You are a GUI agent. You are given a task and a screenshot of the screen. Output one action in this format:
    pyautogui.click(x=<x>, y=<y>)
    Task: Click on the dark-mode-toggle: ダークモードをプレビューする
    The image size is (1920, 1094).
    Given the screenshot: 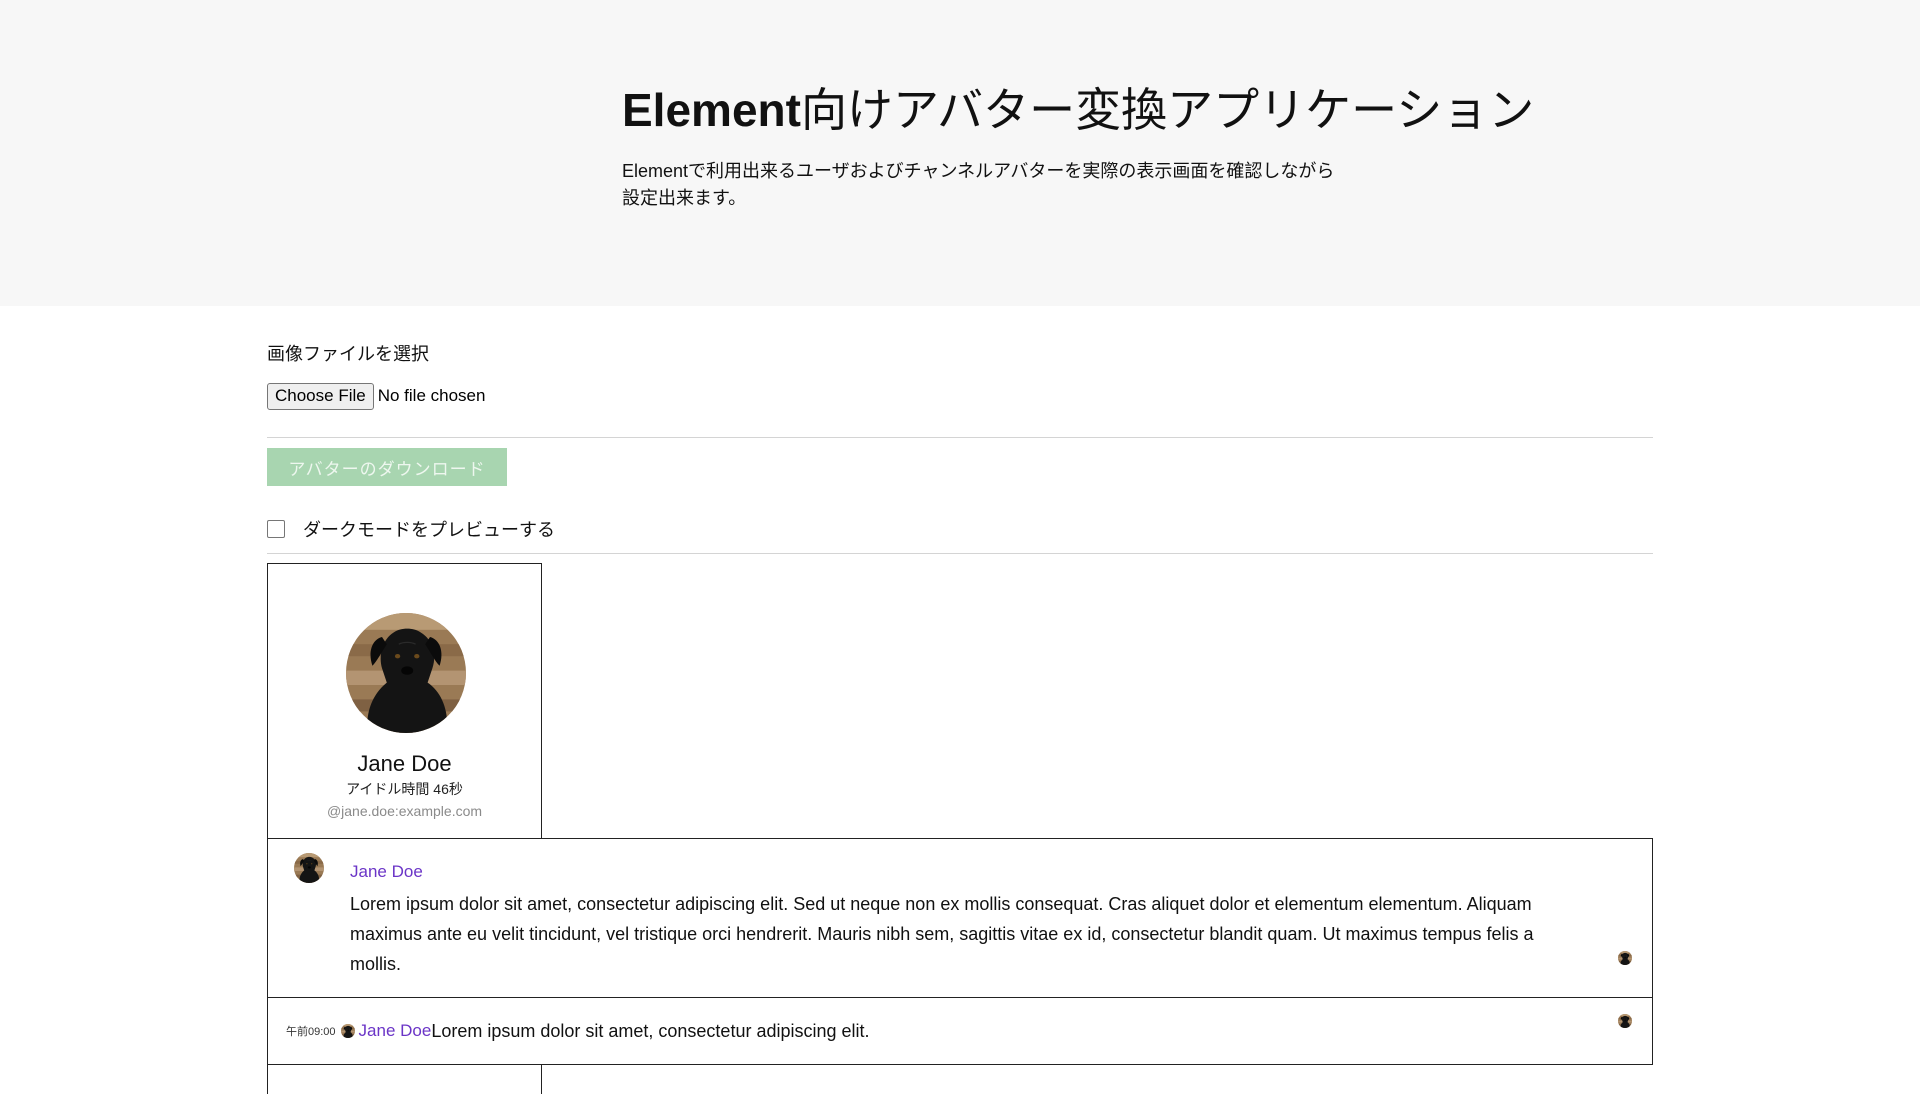 What is the action you would take?
    pyautogui.click(x=411, y=529)
    